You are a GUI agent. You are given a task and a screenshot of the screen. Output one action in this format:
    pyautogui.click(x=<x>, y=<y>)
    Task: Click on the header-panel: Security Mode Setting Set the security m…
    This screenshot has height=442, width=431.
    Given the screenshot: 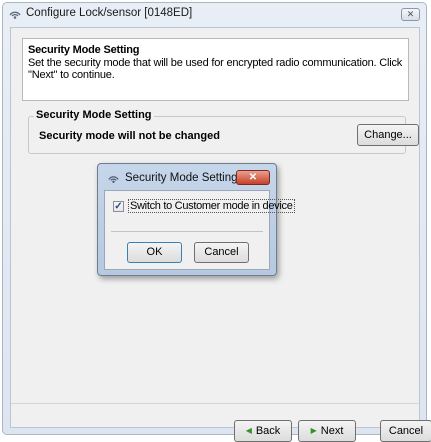 What is the action you would take?
    pyautogui.click(x=215, y=69)
    